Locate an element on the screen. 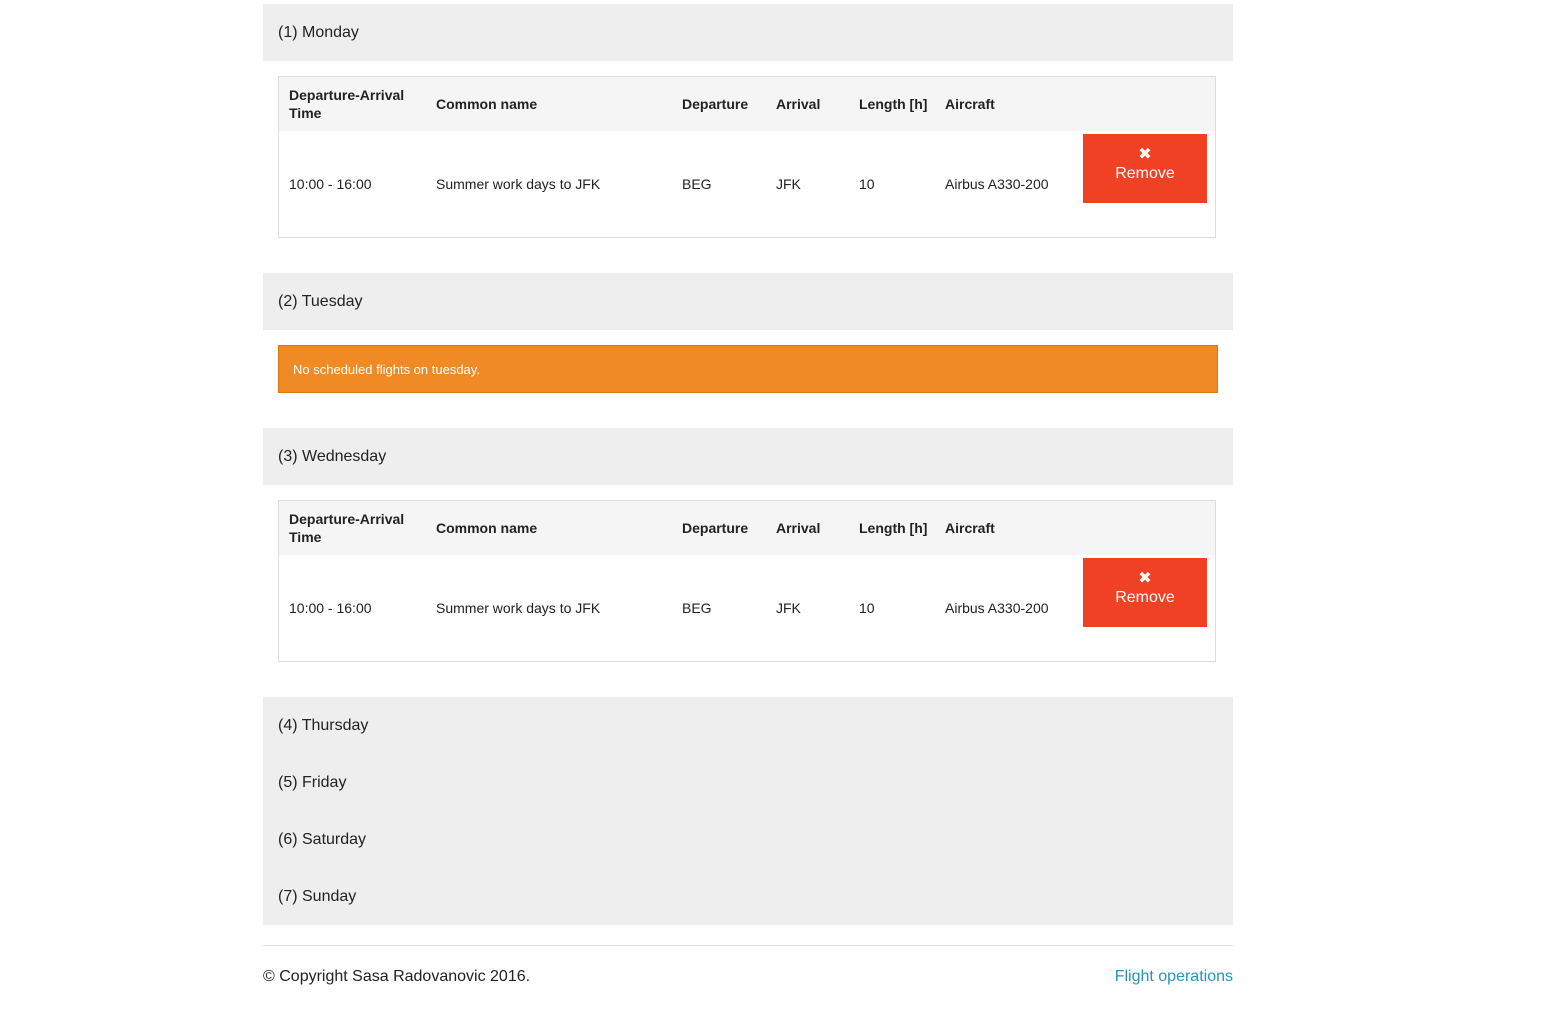 The height and width of the screenshot is (1013, 1565). day-header-wednesday: (3) Wednesday is located at coordinates (748, 456).